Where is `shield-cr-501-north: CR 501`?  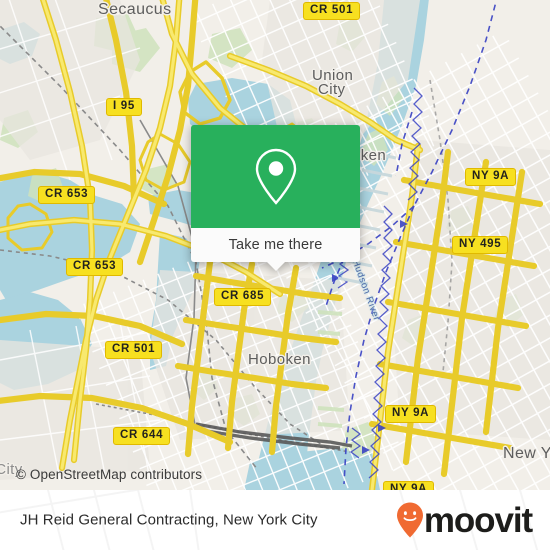
shield-cr-501-north: CR 501 is located at coordinates (332, 11).